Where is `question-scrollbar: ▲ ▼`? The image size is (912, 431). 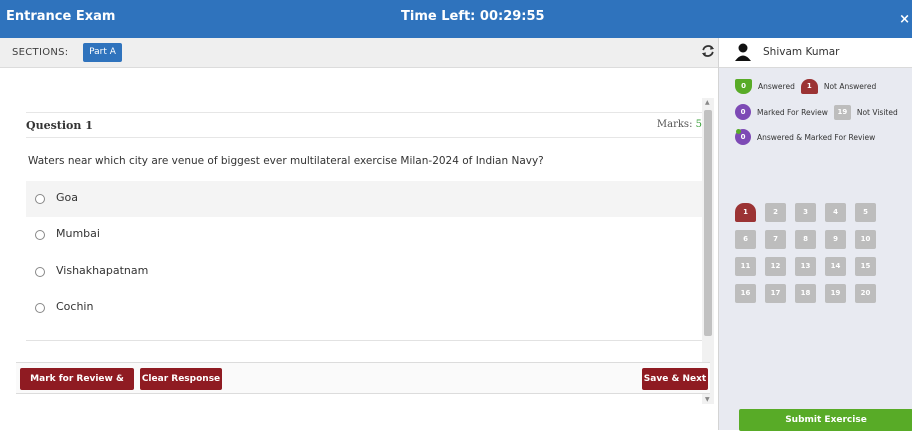 question-scrollbar: ▲ ▼ is located at coordinates (708, 251).